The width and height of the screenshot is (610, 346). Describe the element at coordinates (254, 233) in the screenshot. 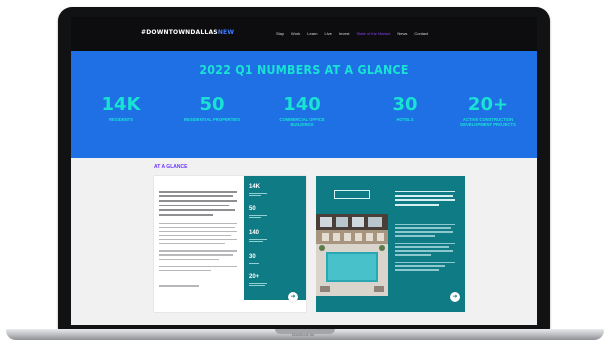

I see `card-stat-value: 140` at that location.